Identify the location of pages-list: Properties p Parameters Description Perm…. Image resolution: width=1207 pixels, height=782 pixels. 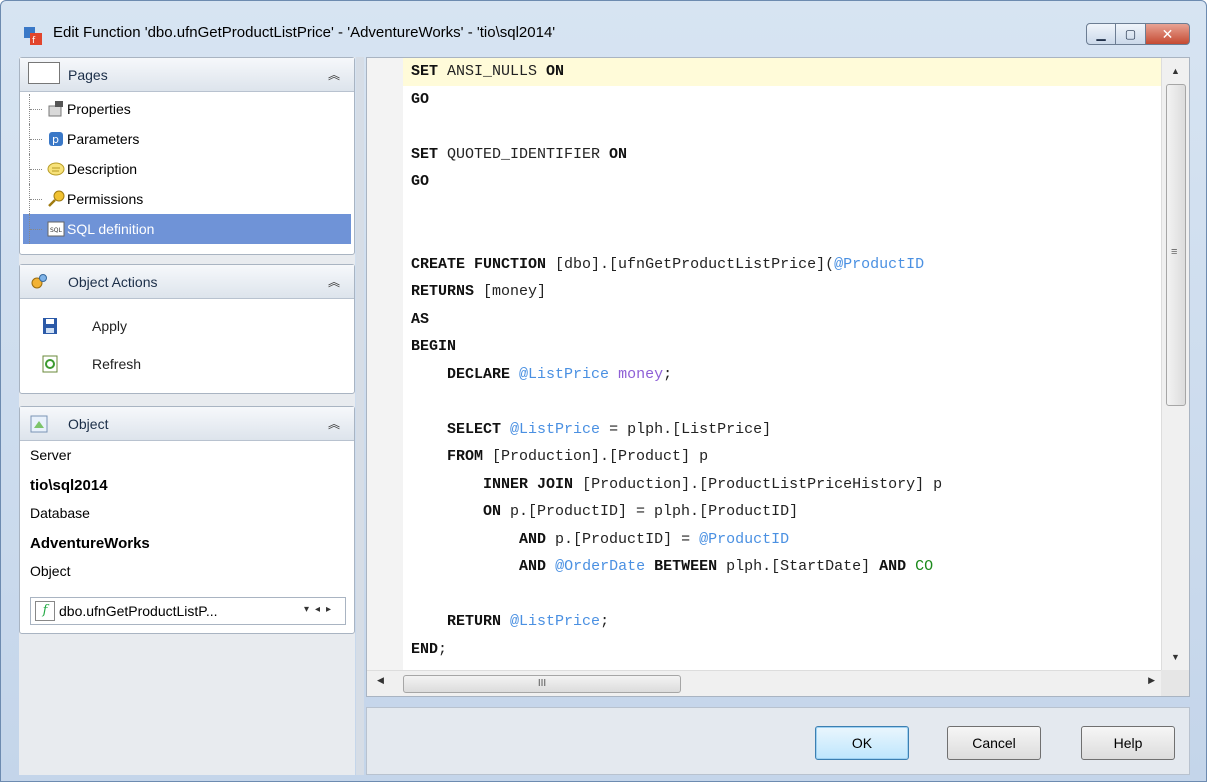
(187, 169).